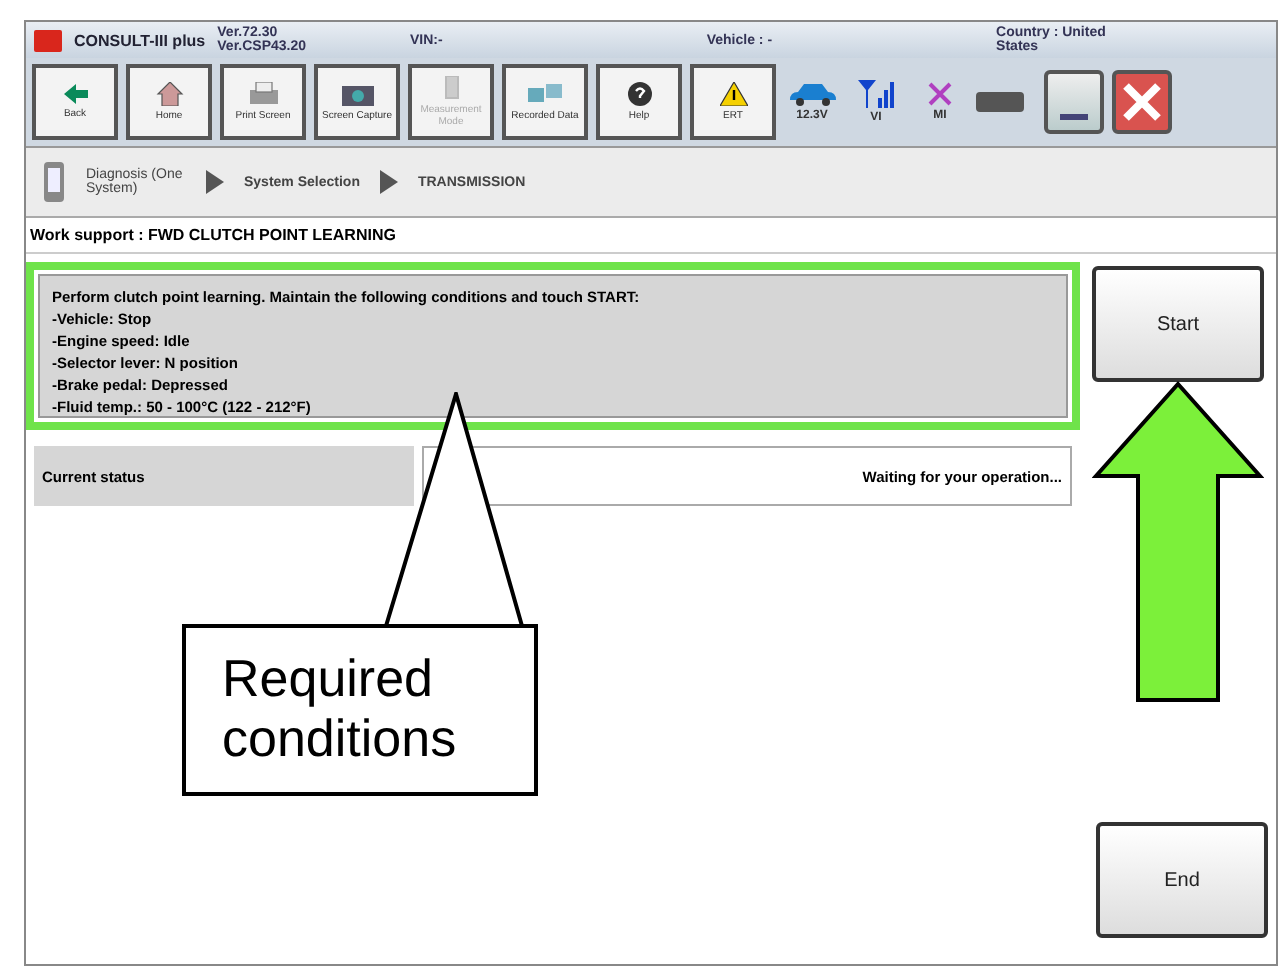 Image resolution: width=1278 pixels, height=966 pixels. I want to click on app-logo-icon, so click(48, 40).